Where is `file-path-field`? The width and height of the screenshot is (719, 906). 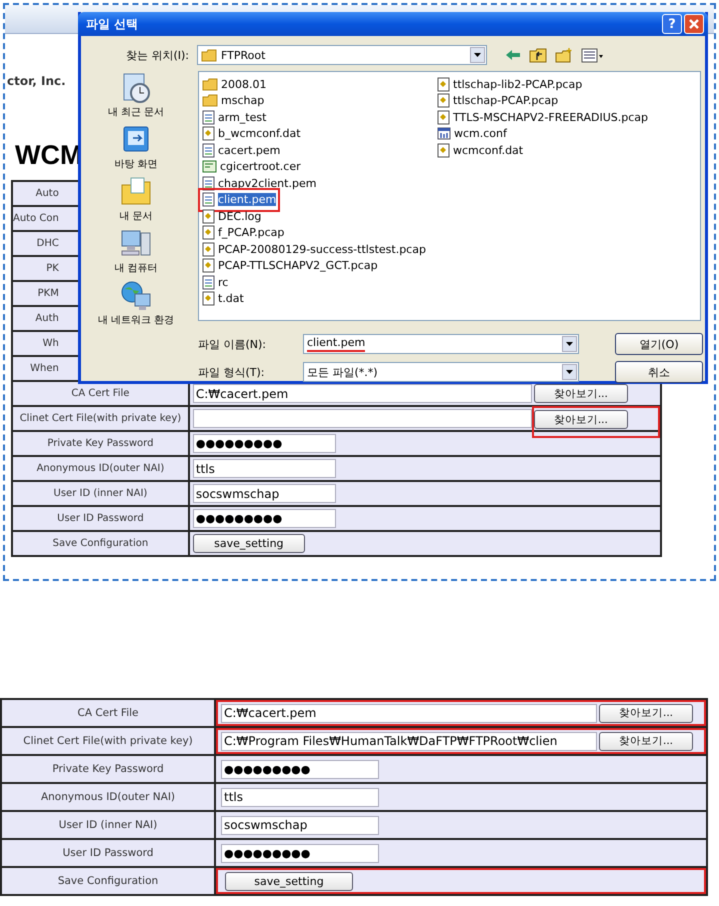 file-path-field is located at coordinates (362, 418).